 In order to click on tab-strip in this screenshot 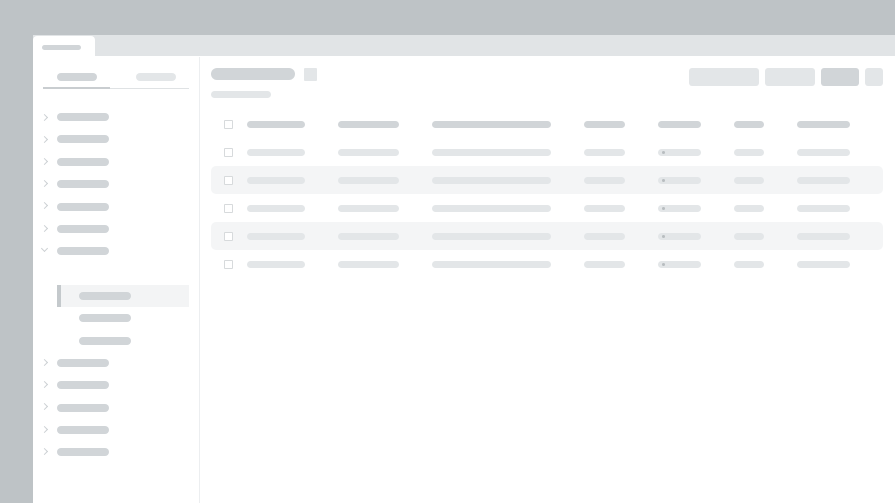, I will do `click(464, 46)`.